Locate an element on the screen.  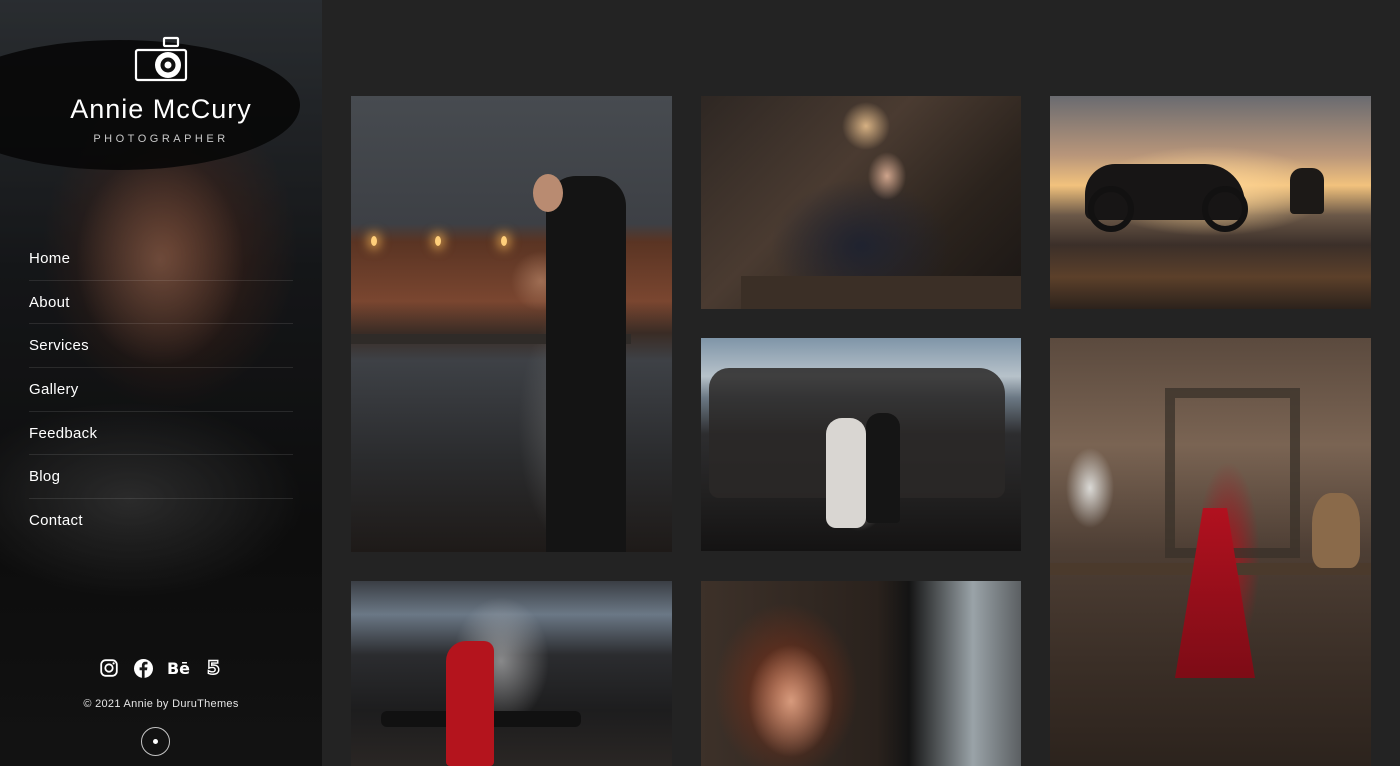
gallery-photo-motorcycle-sunset is located at coordinates (1210, 202).